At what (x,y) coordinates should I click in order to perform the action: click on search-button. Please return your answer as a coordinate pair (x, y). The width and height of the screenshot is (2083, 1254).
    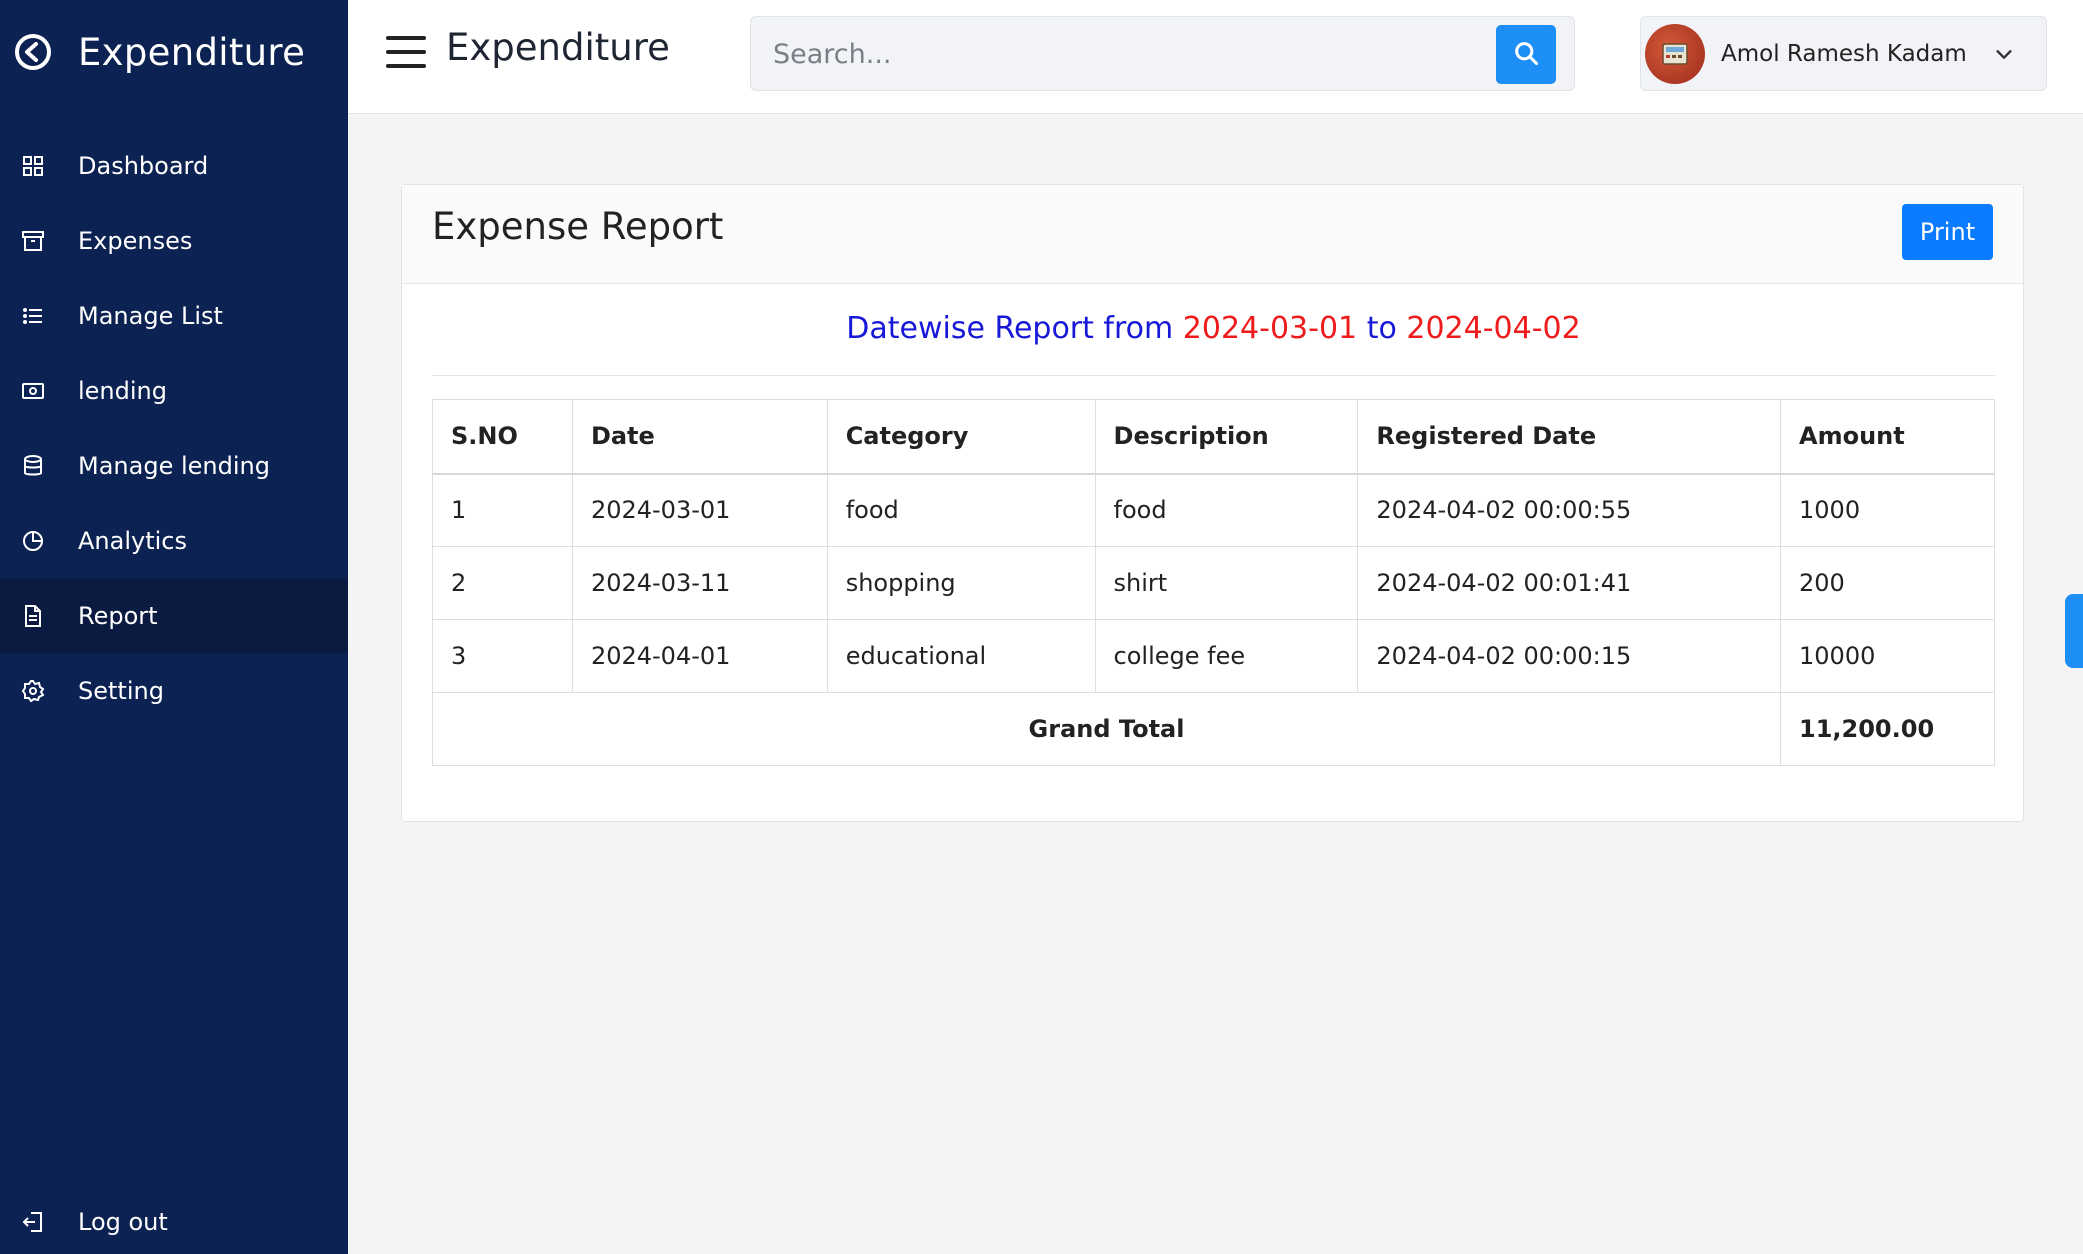
    Looking at the image, I should click on (1526, 54).